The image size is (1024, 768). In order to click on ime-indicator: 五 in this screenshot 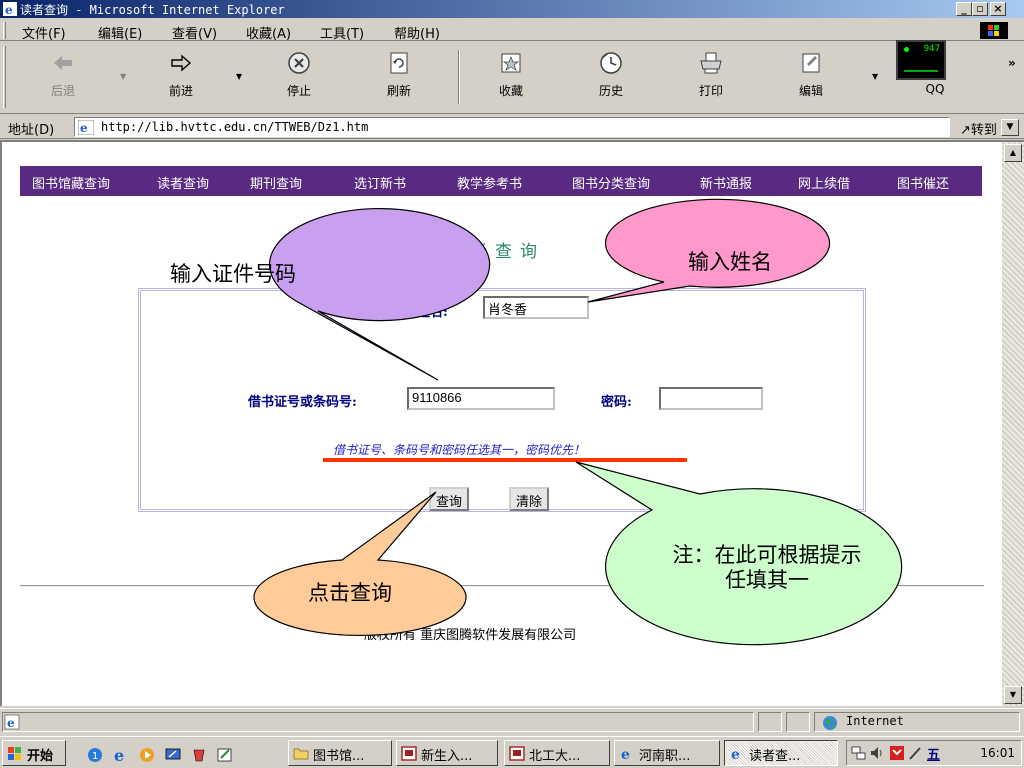, I will do `click(933, 753)`.